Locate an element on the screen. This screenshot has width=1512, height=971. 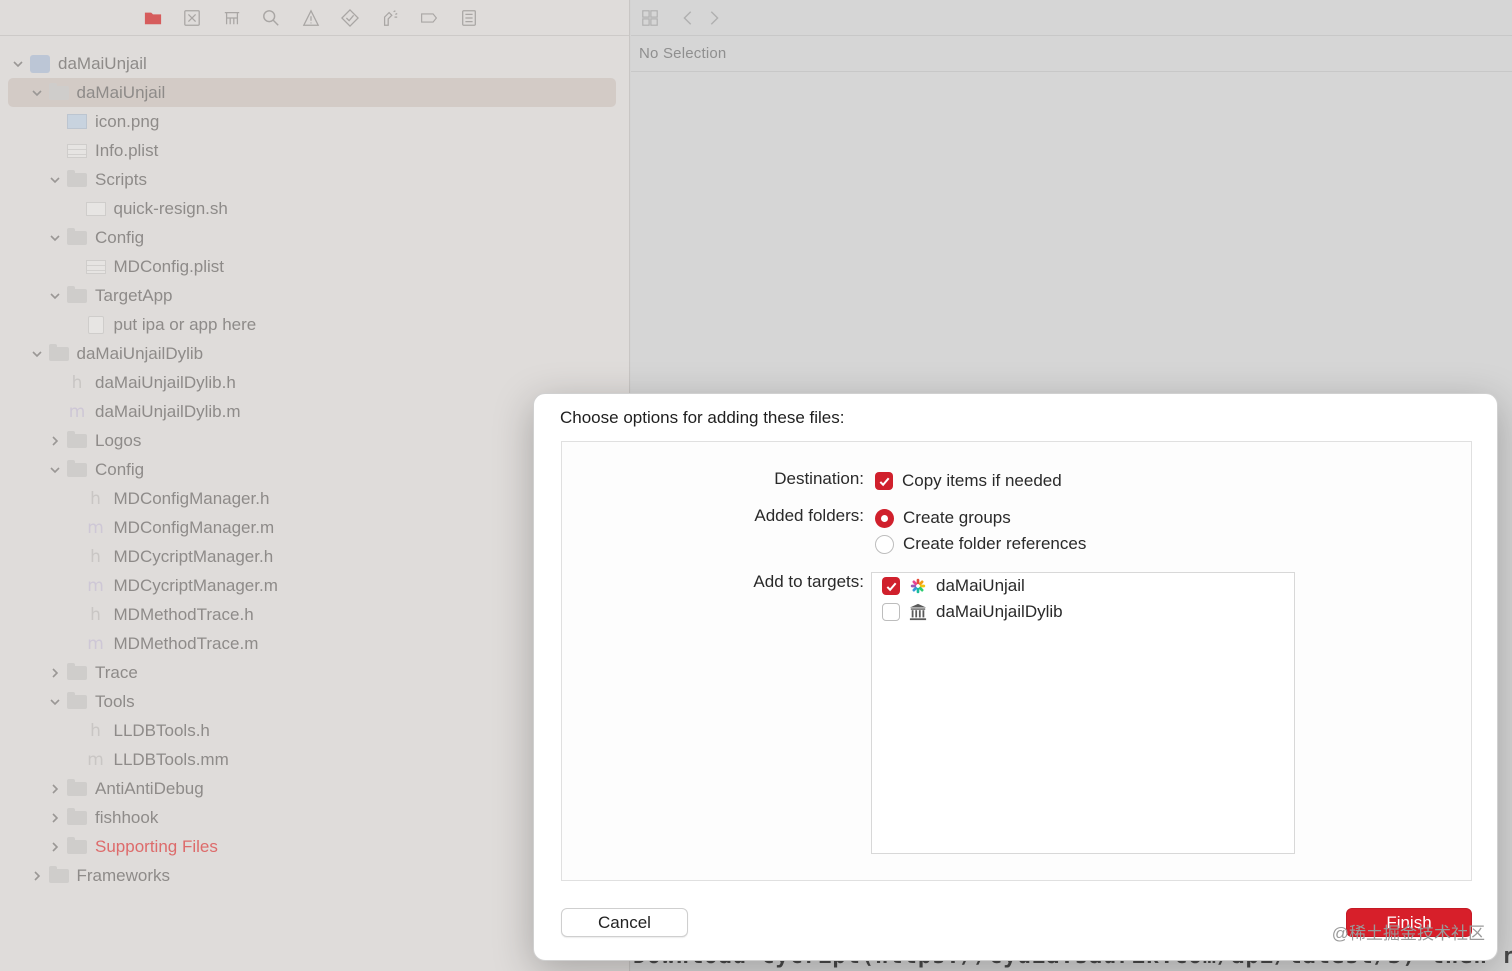
copy-items-label: Copy items if needed is located at coordinates (982, 480).